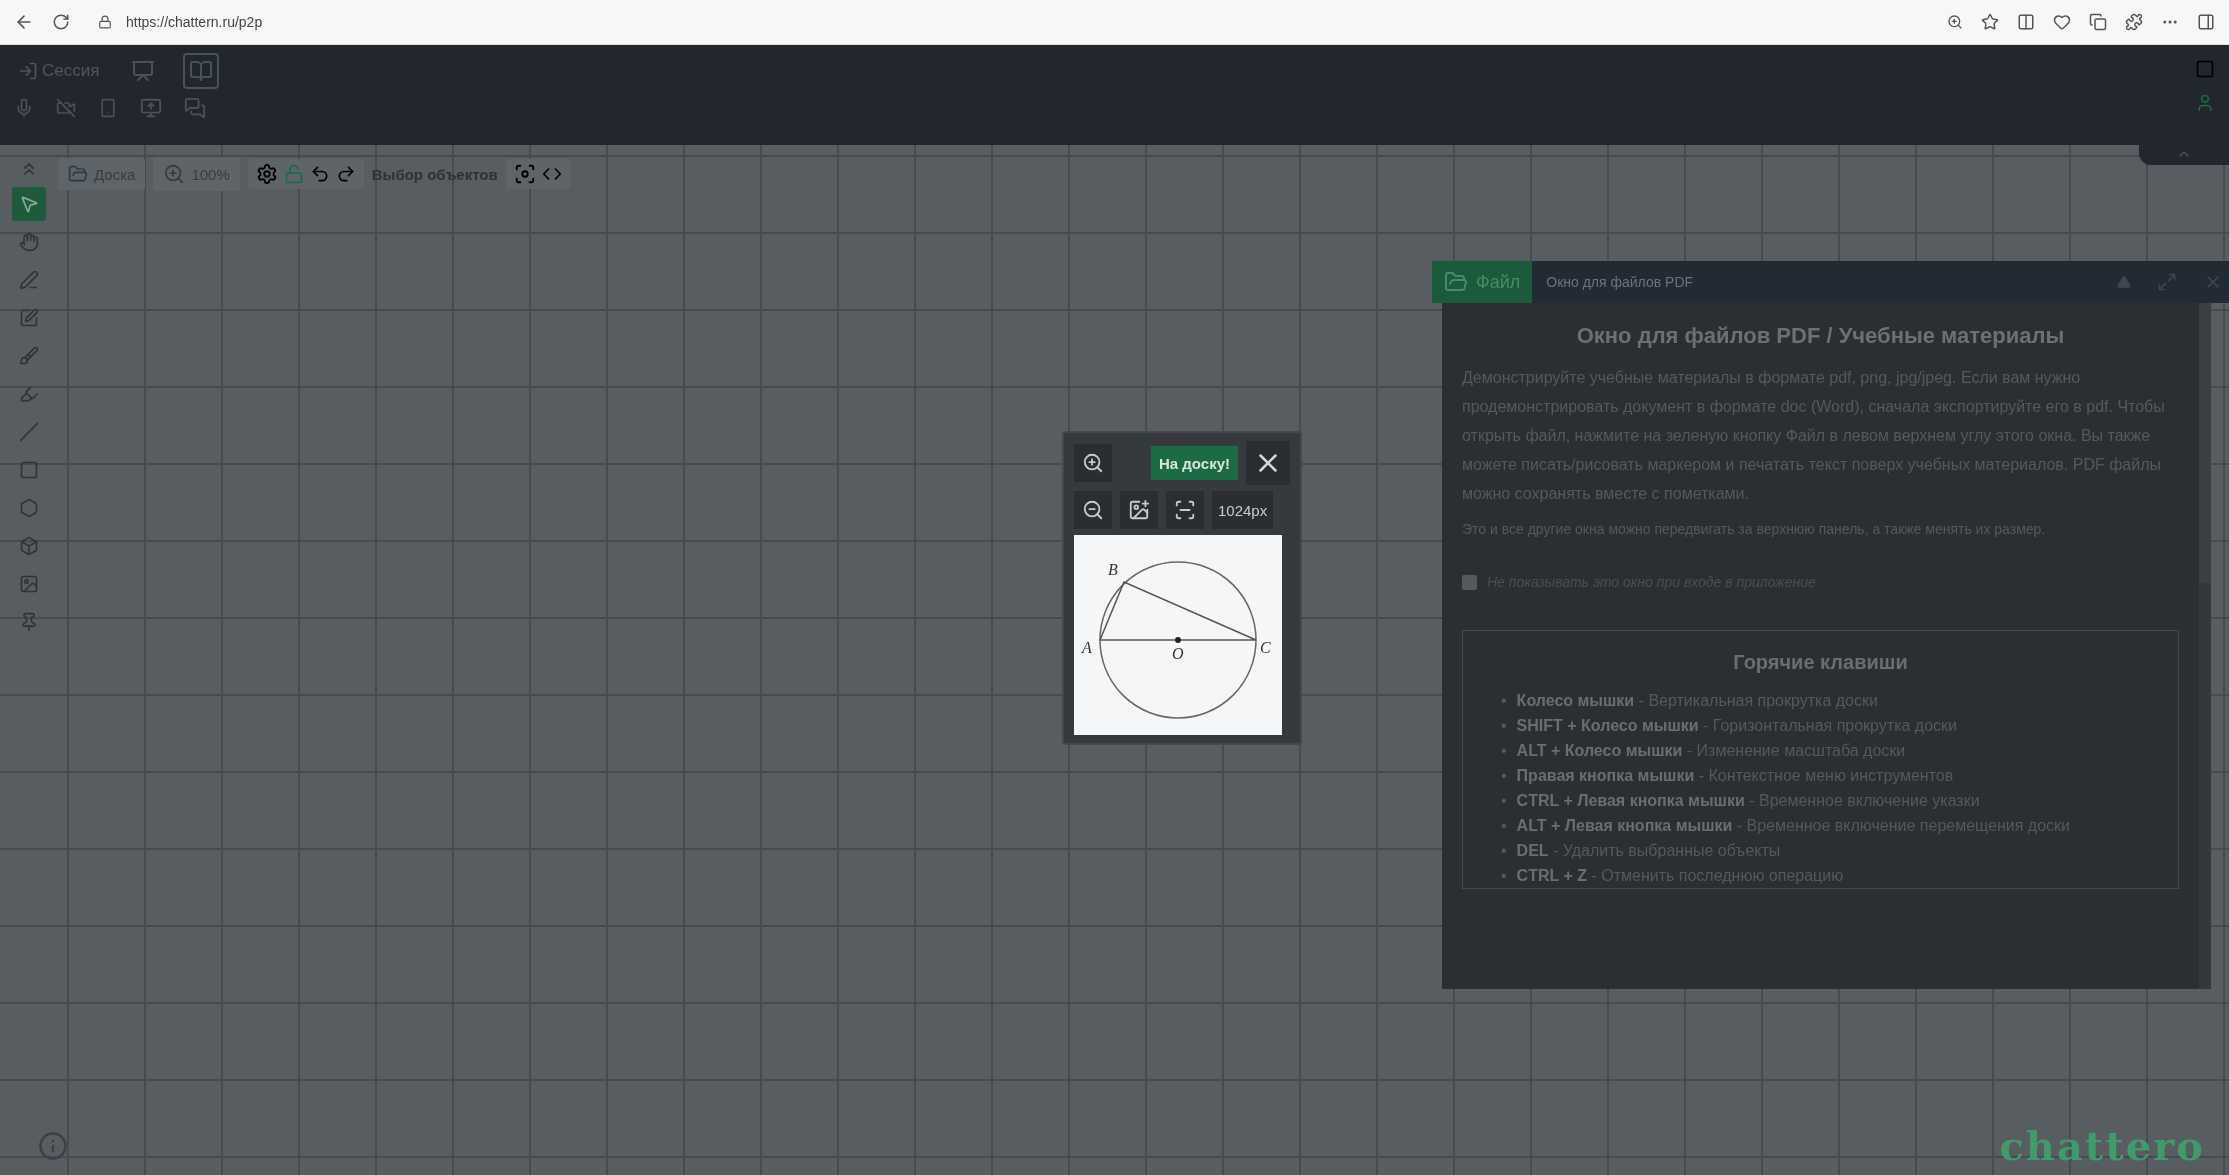 The height and width of the screenshot is (1175, 2229). What do you see at coordinates (1820, 336) in the screenshot?
I see `window-heading: Окно для файлов PDF / Учебные материалы` at bounding box center [1820, 336].